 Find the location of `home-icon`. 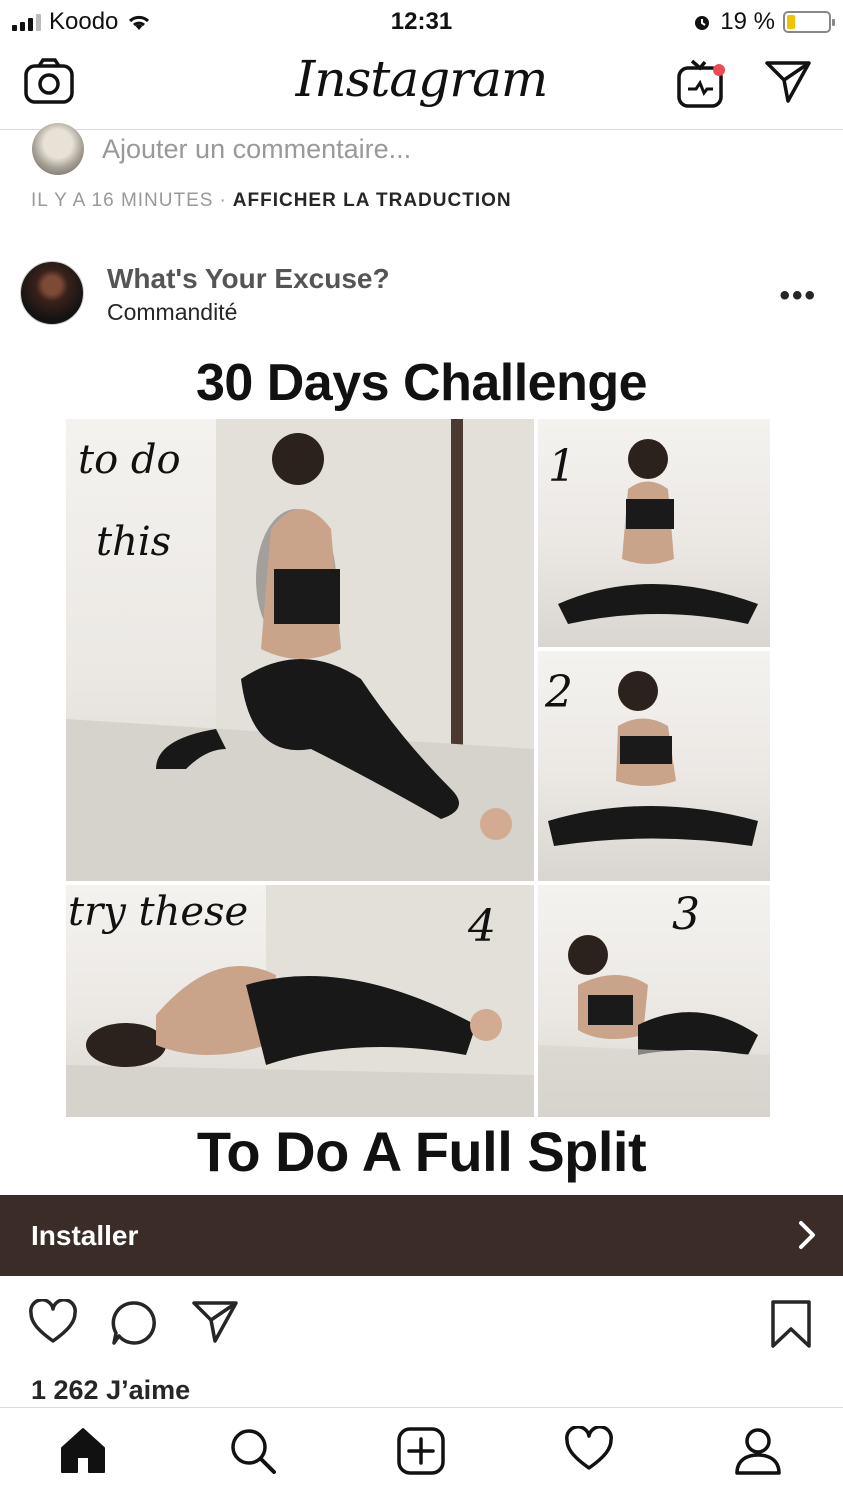

home-icon is located at coordinates (83, 1451).